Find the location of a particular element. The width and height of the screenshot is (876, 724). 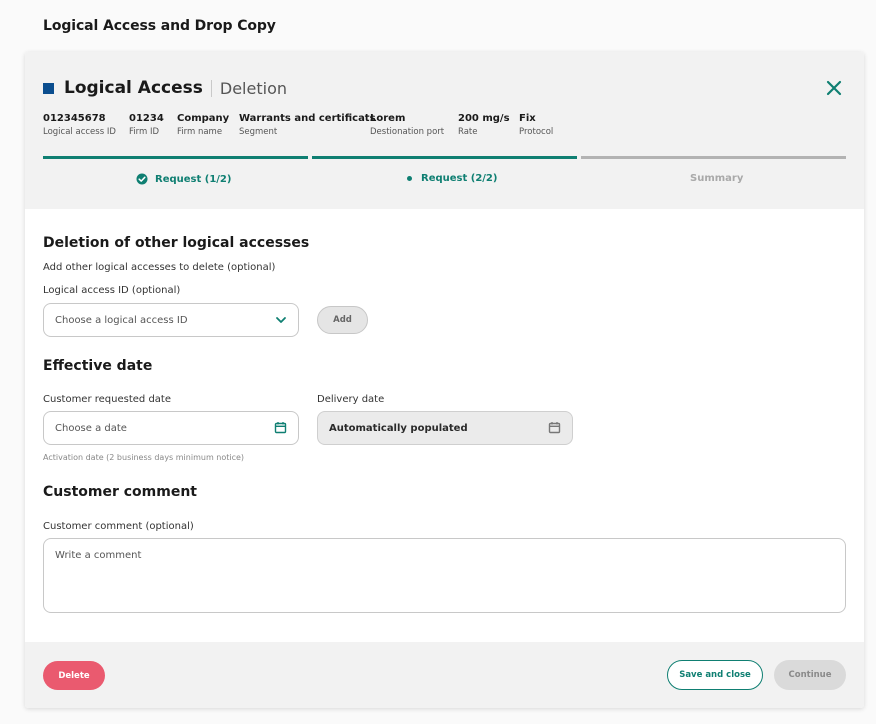

step-label: Request (2/2) is located at coordinates (459, 178).